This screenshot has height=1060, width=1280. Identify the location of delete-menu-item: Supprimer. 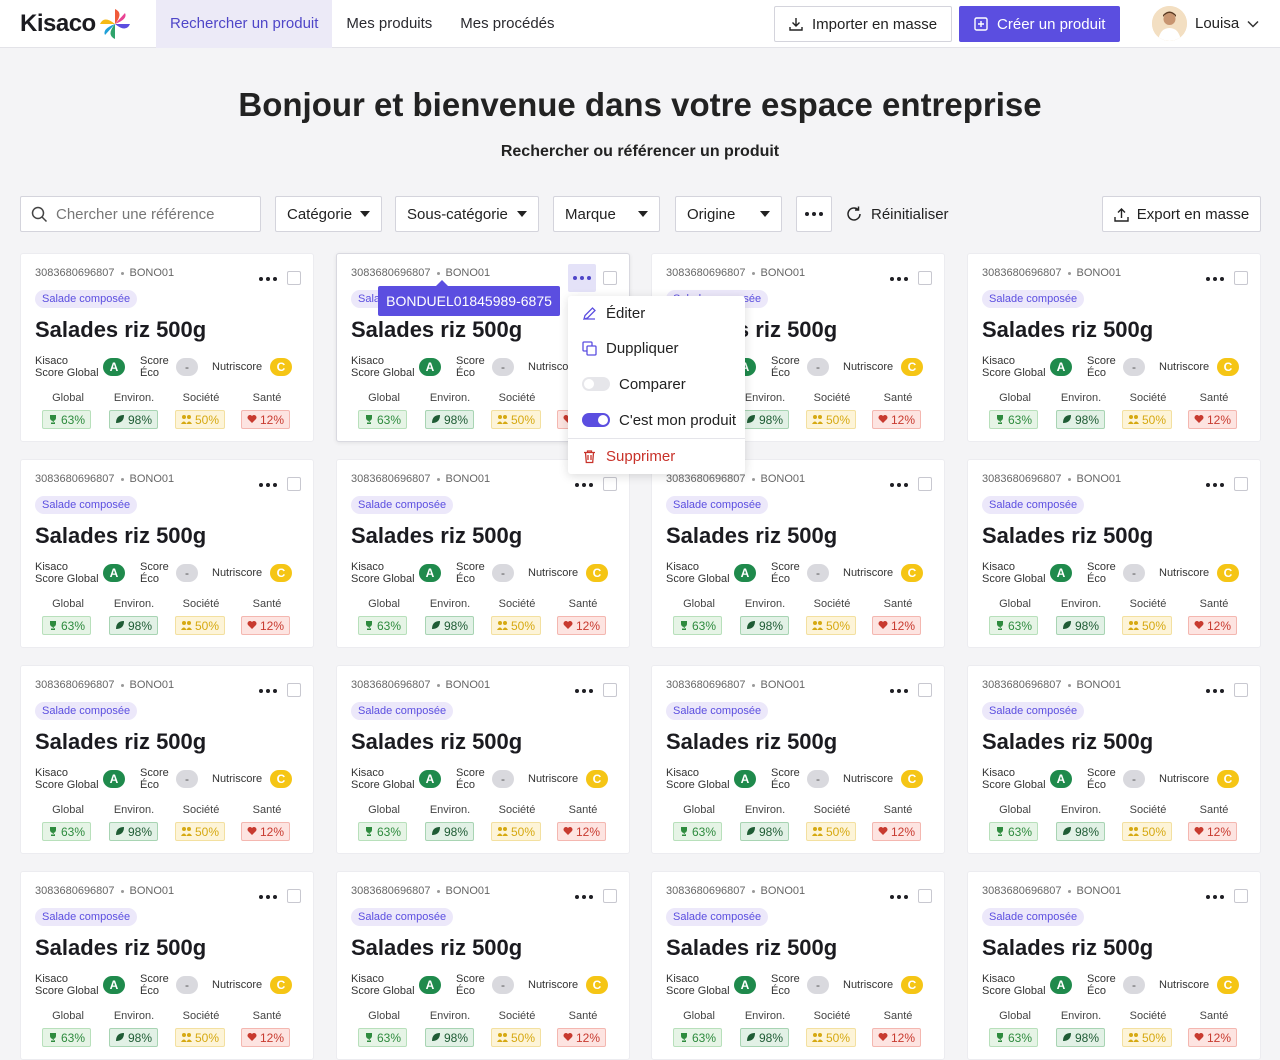
(656, 456).